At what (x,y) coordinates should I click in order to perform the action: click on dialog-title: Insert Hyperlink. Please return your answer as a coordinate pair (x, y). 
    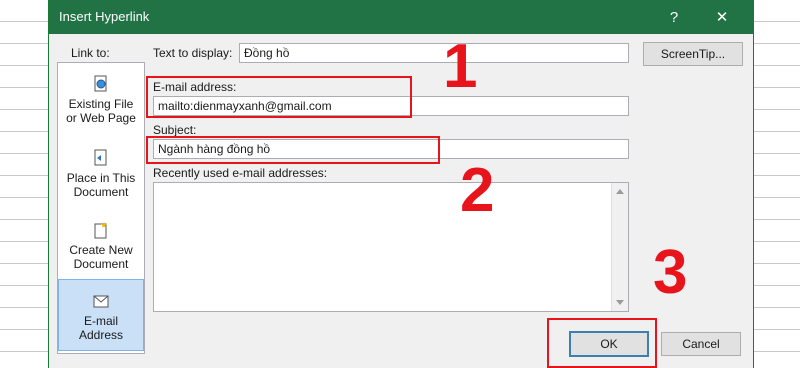
    Looking at the image, I should click on (104, 16).